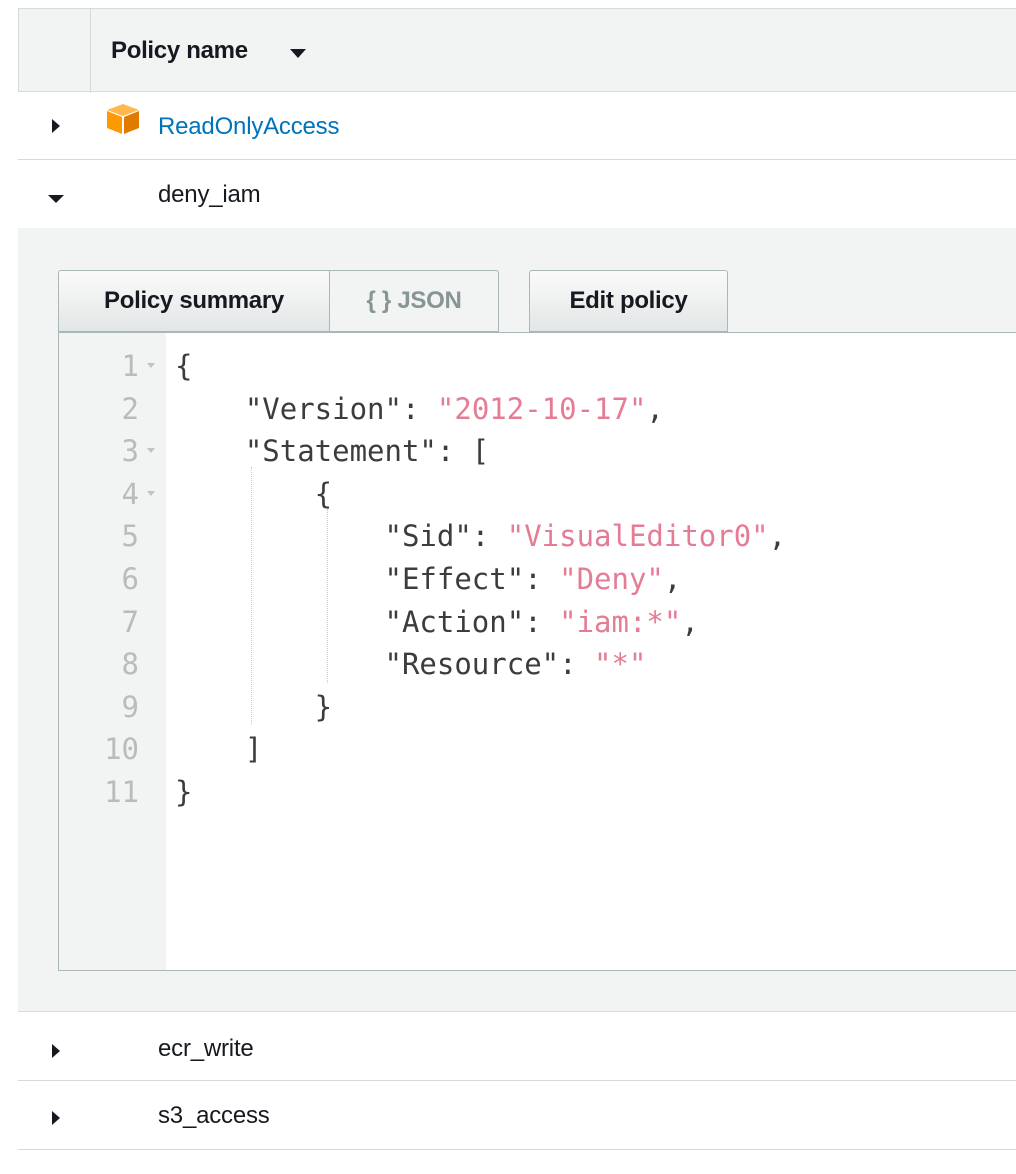 The width and height of the screenshot is (1016, 1174). What do you see at coordinates (130, 664) in the screenshot?
I see `line-number: 8` at bounding box center [130, 664].